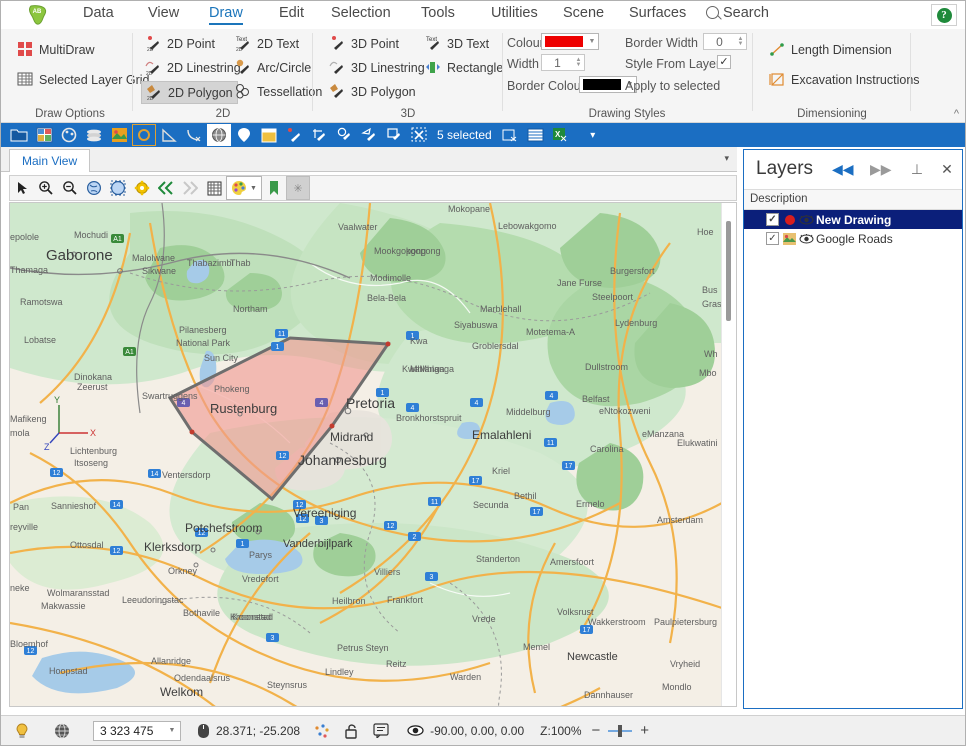 The image size is (966, 746). Describe the element at coordinates (273, 67) in the screenshot. I see `arc-circle-button: Arc/Circle` at that location.